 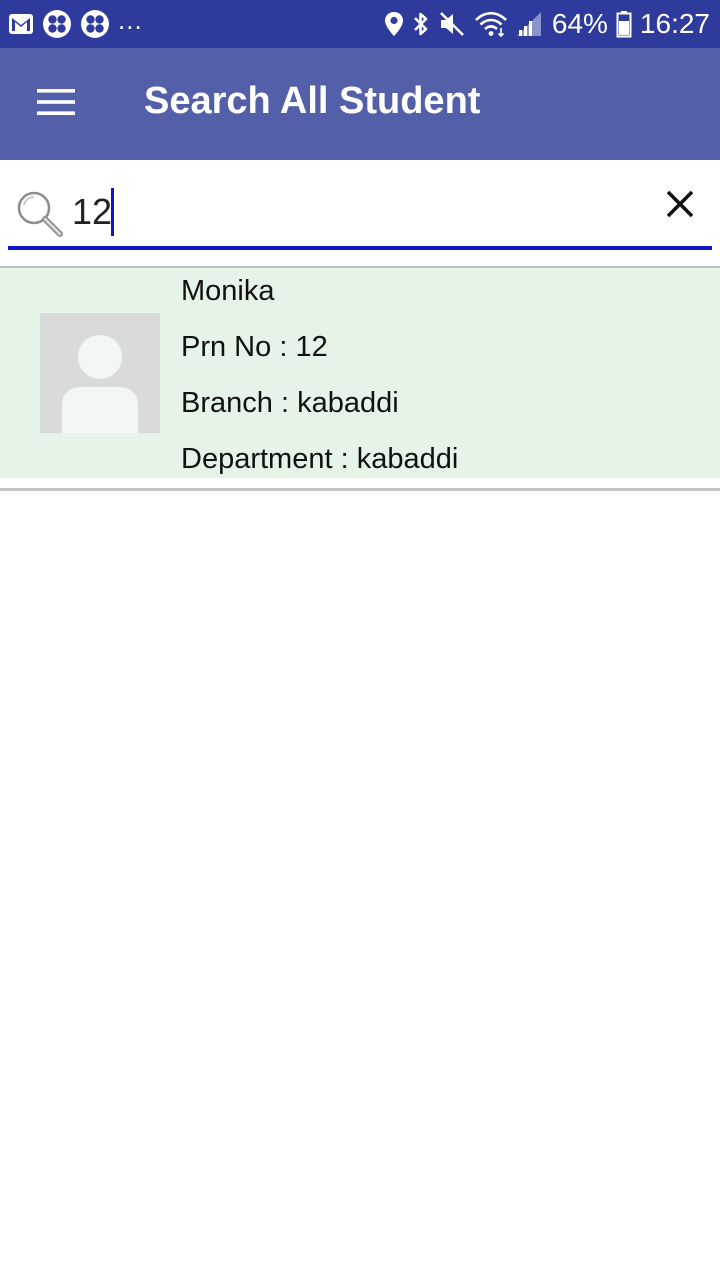 What do you see at coordinates (100, 373) in the screenshot?
I see `avatar-placeholder-icon` at bounding box center [100, 373].